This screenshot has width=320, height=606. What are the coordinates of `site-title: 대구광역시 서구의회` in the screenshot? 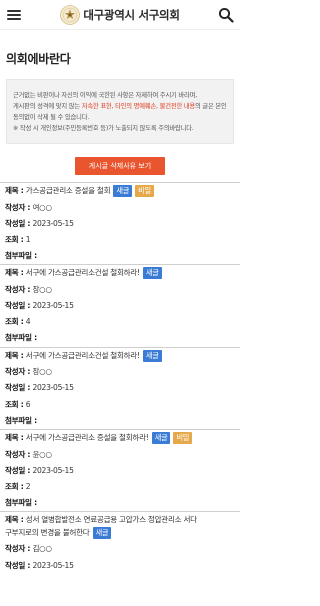 It's located at (131, 14).